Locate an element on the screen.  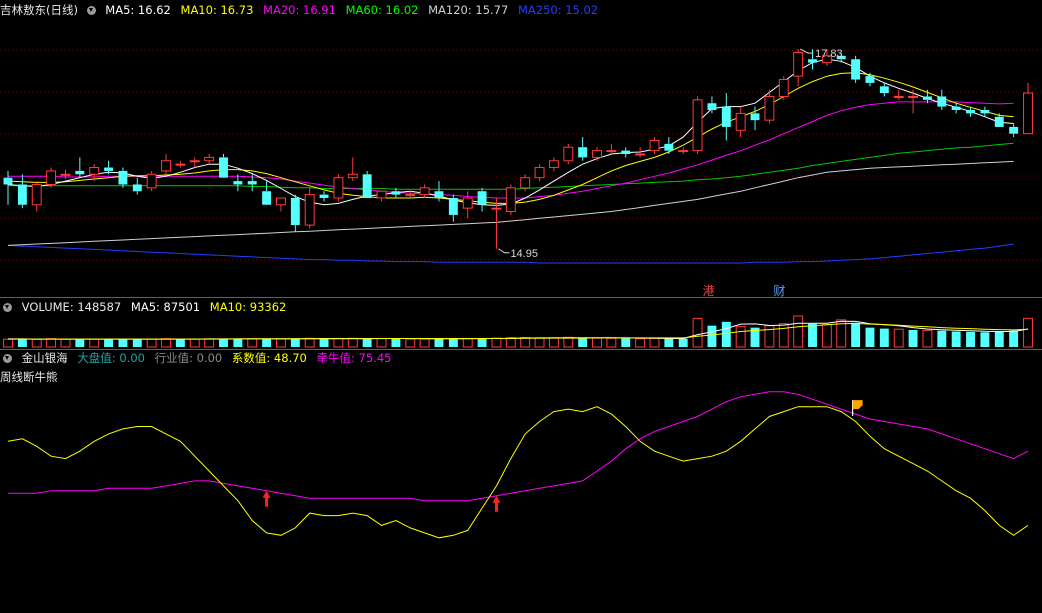
flag-icon is located at coordinates (857, 405).